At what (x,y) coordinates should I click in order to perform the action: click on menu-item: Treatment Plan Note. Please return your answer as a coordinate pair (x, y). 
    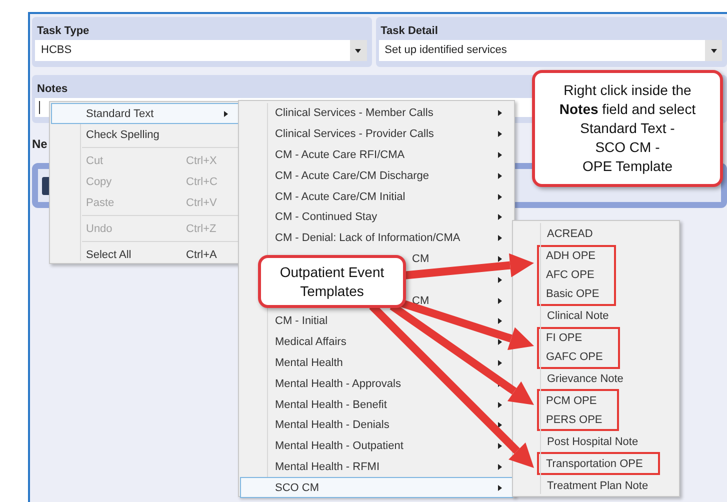
    Looking at the image, I should click on (596, 485).